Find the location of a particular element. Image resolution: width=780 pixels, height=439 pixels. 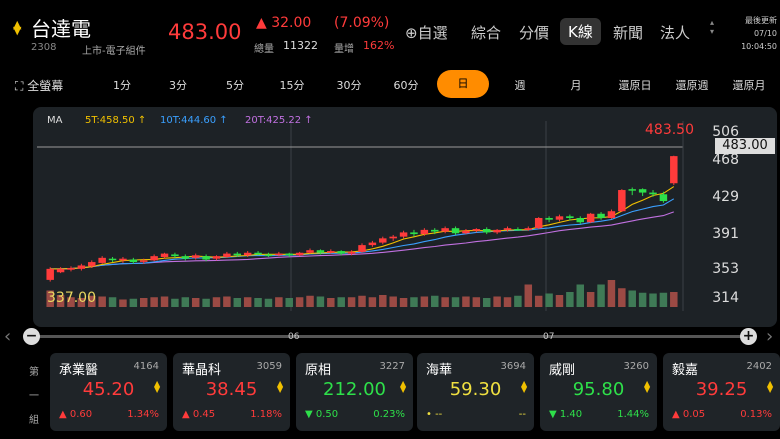

peer-code: 2402 is located at coordinates (759, 366).